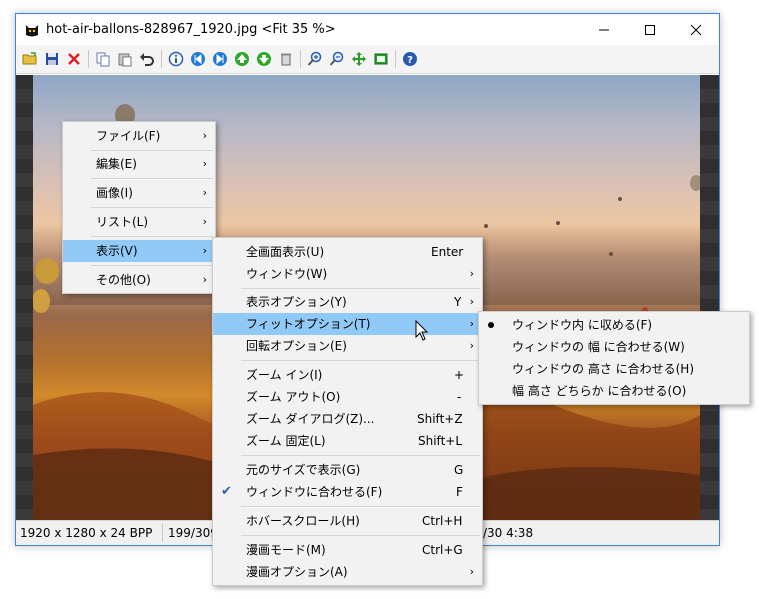 The image size is (759, 599). Describe the element at coordinates (347, 550) in the screenshot. I see `menu-item-manga-mode: 漫画モード(M) Ctrl+G` at that location.